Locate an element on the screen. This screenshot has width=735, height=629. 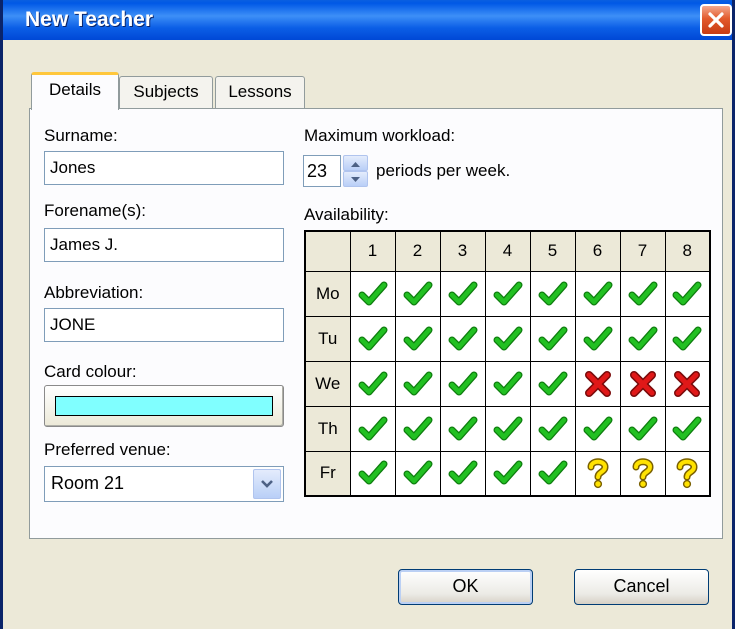
period-header: 6 is located at coordinates (597, 251).